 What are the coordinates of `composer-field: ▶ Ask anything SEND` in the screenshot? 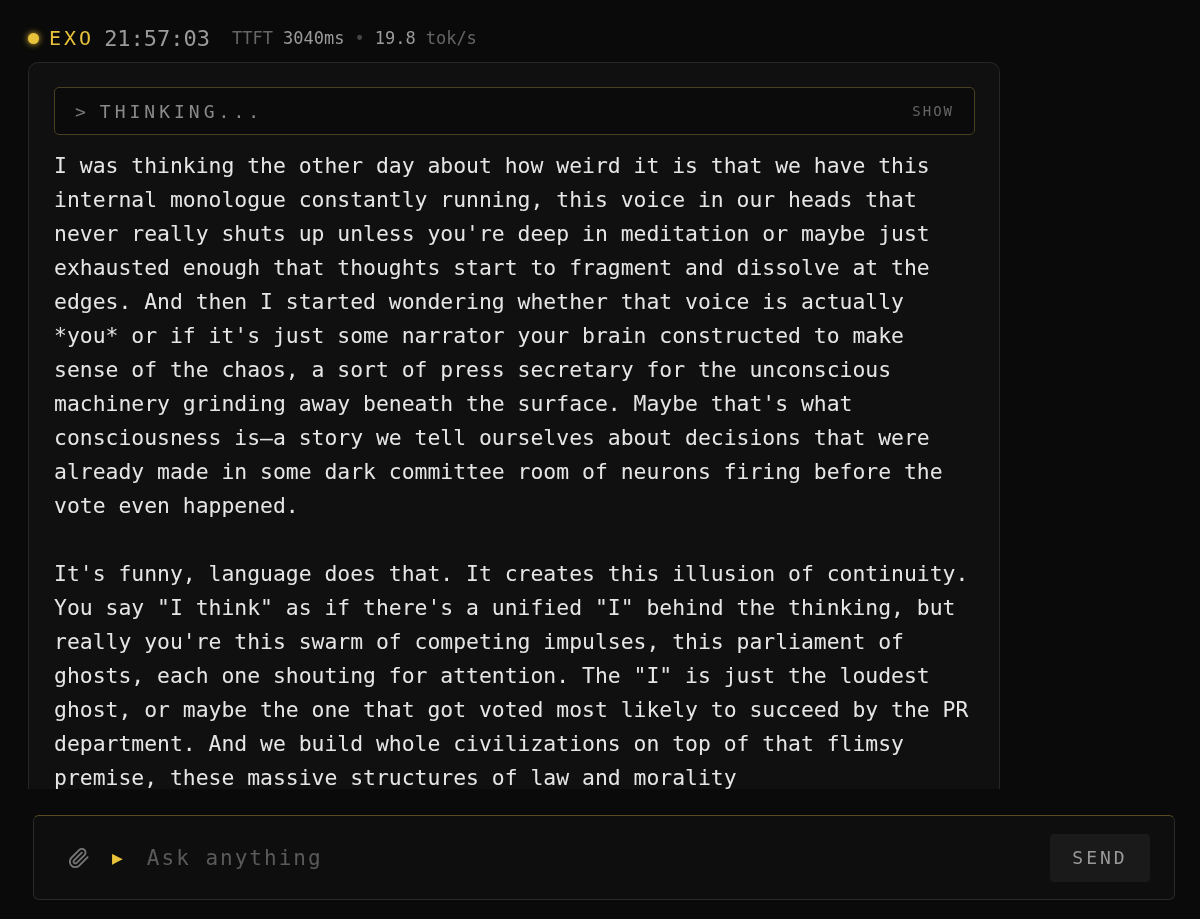 It's located at (604, 857).